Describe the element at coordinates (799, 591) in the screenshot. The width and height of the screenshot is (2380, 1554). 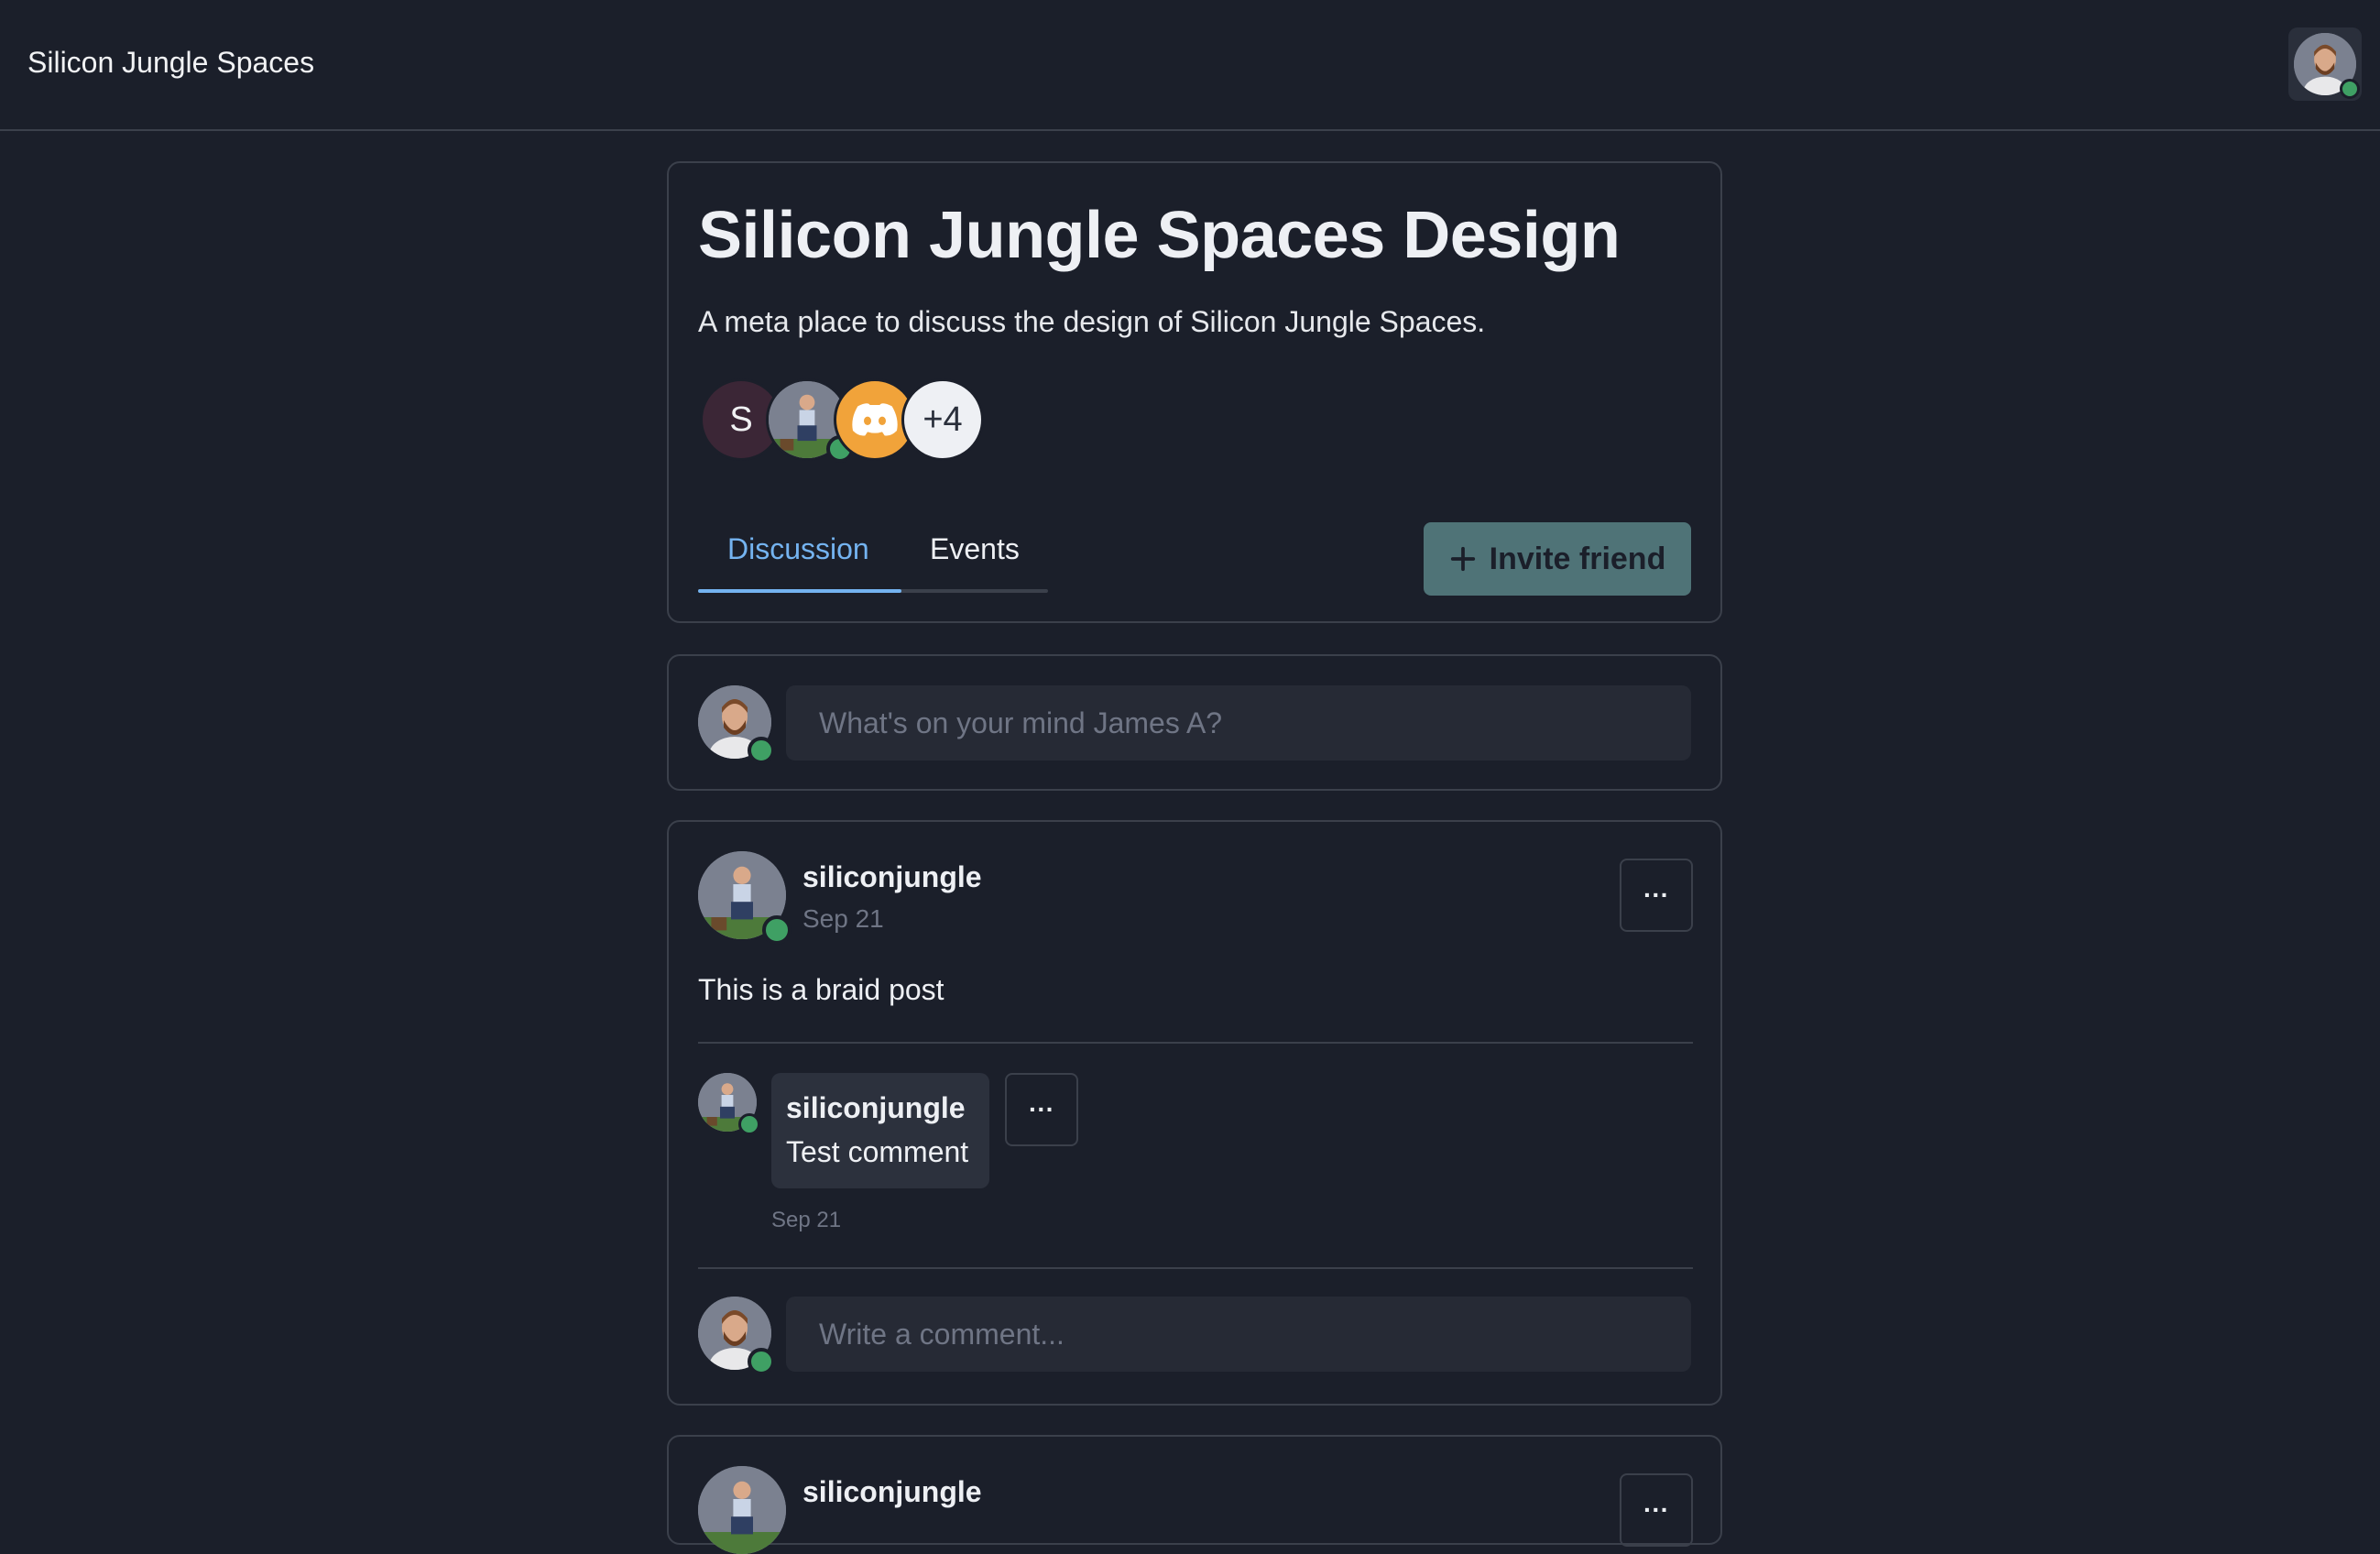
I see `tab-active-indicator` at that location.